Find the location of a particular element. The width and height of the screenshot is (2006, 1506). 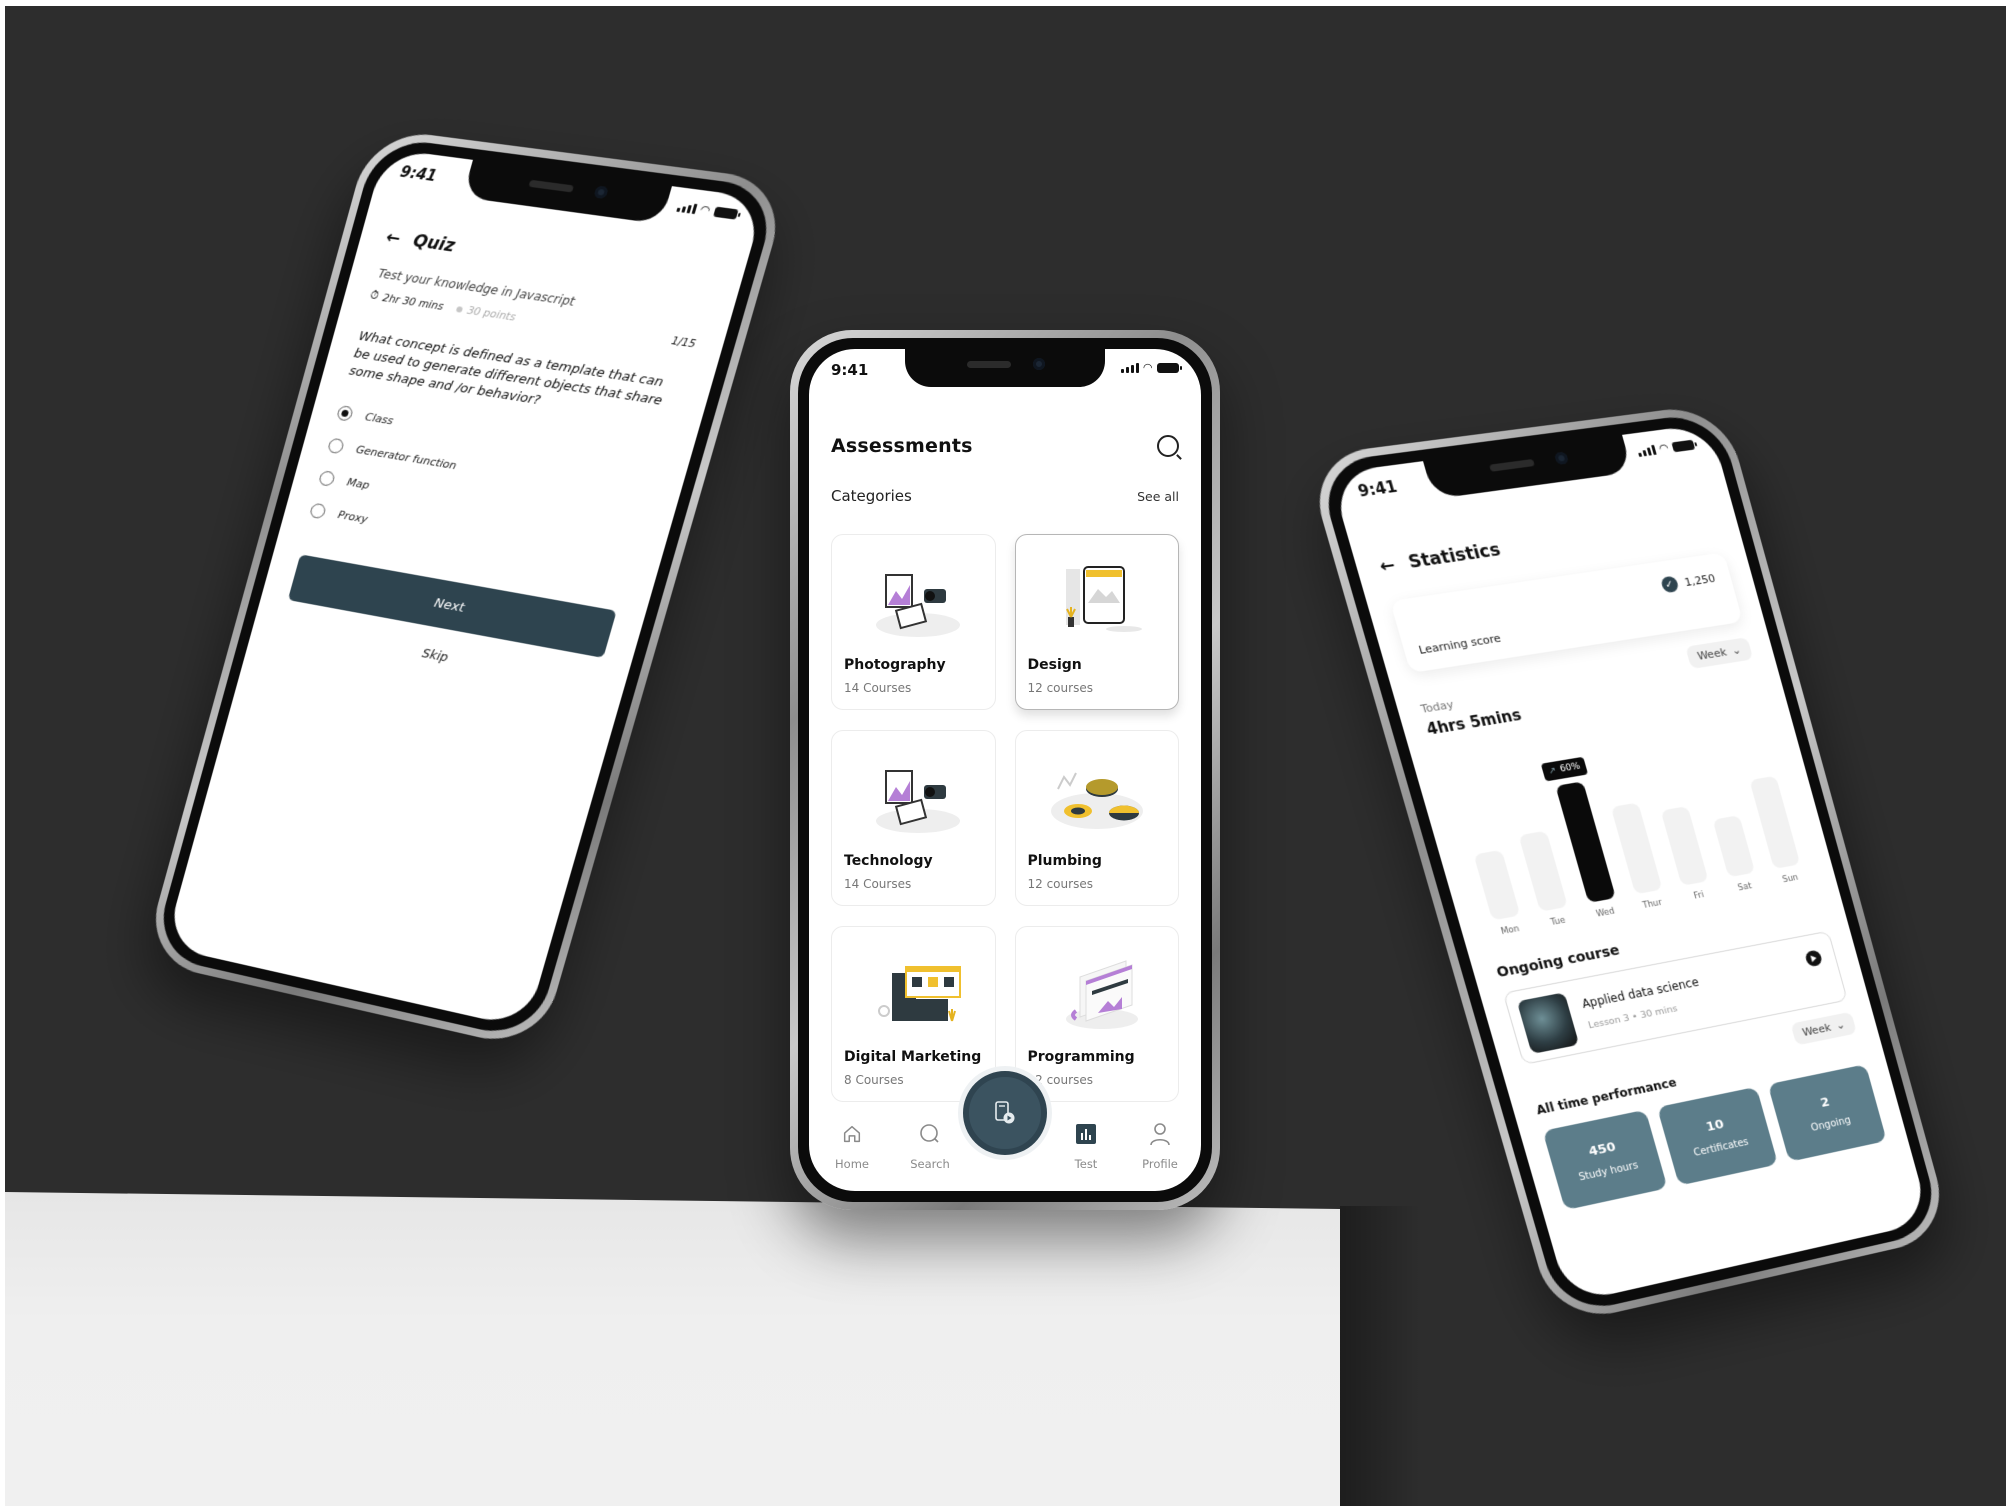

course-thumbnail is located at coordinates (1548, 1023).